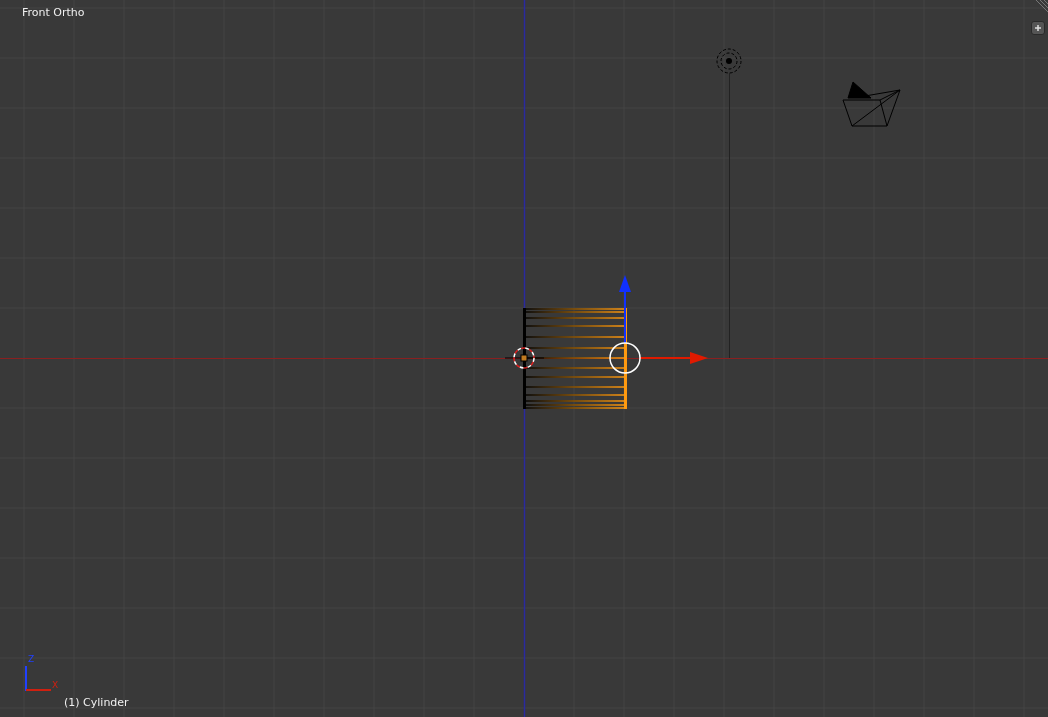  I want to click on object-label: (1) Cylinder, so click(96, 702).